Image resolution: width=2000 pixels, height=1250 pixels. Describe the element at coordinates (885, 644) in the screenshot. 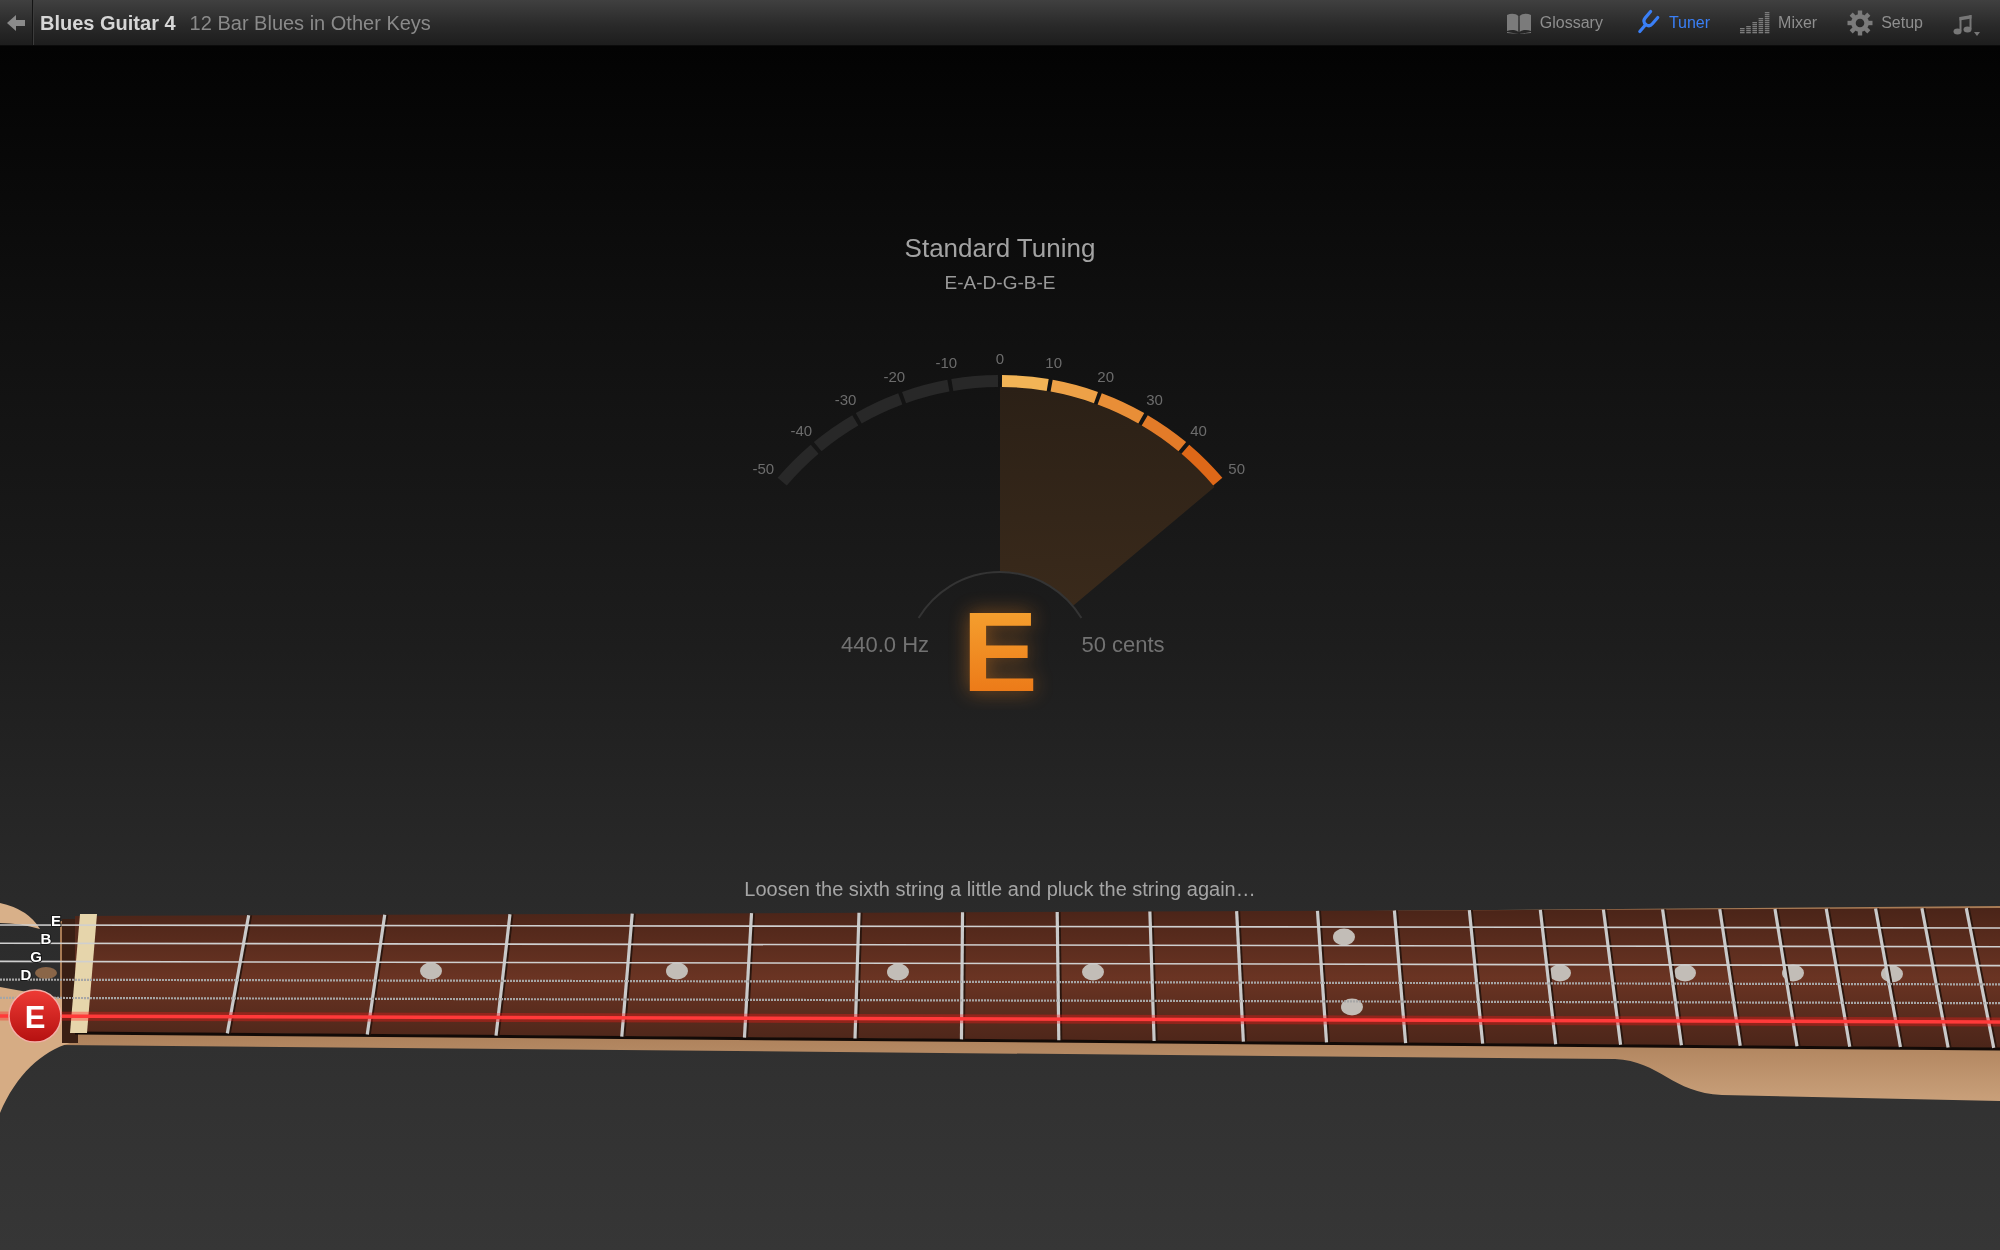

I see `frequency-reading: 440.0 Hz` at that location.